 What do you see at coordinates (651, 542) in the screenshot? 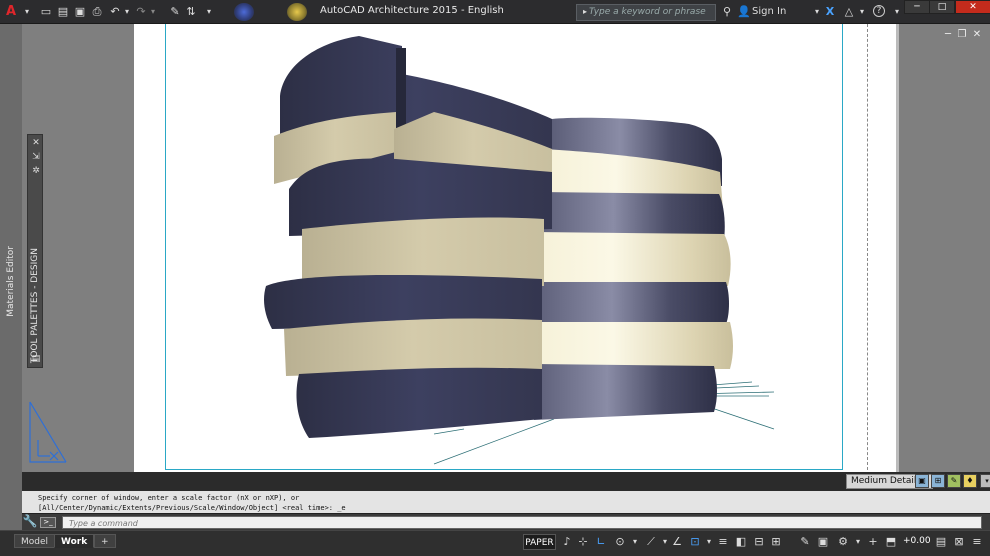
I see `isodraft-icon: ⟋` at bounding box center [651, 542].